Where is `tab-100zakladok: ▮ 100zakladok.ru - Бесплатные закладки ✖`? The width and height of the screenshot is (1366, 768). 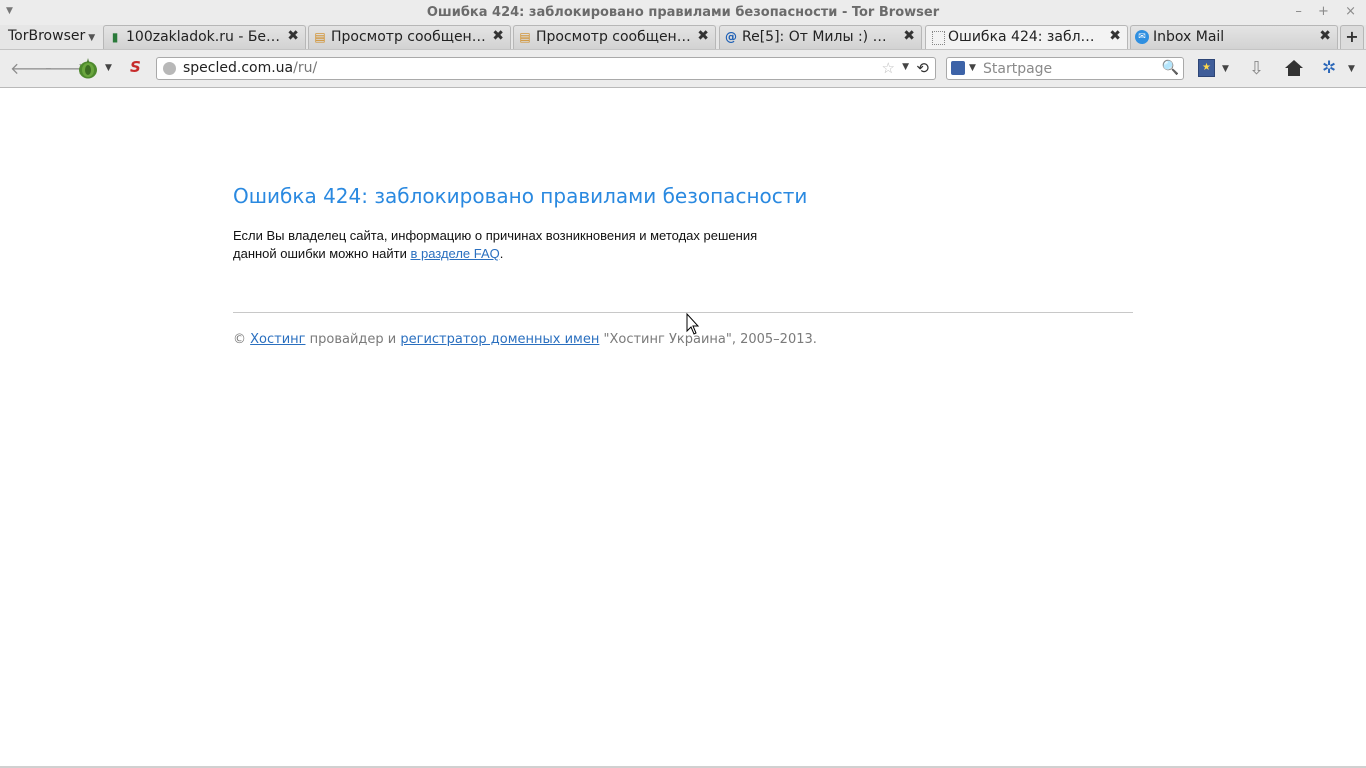
tab-100zakladok: ▮ 100zakladok.ru - Бесплатные закладки ✖ is located at coordinates (204, 37).